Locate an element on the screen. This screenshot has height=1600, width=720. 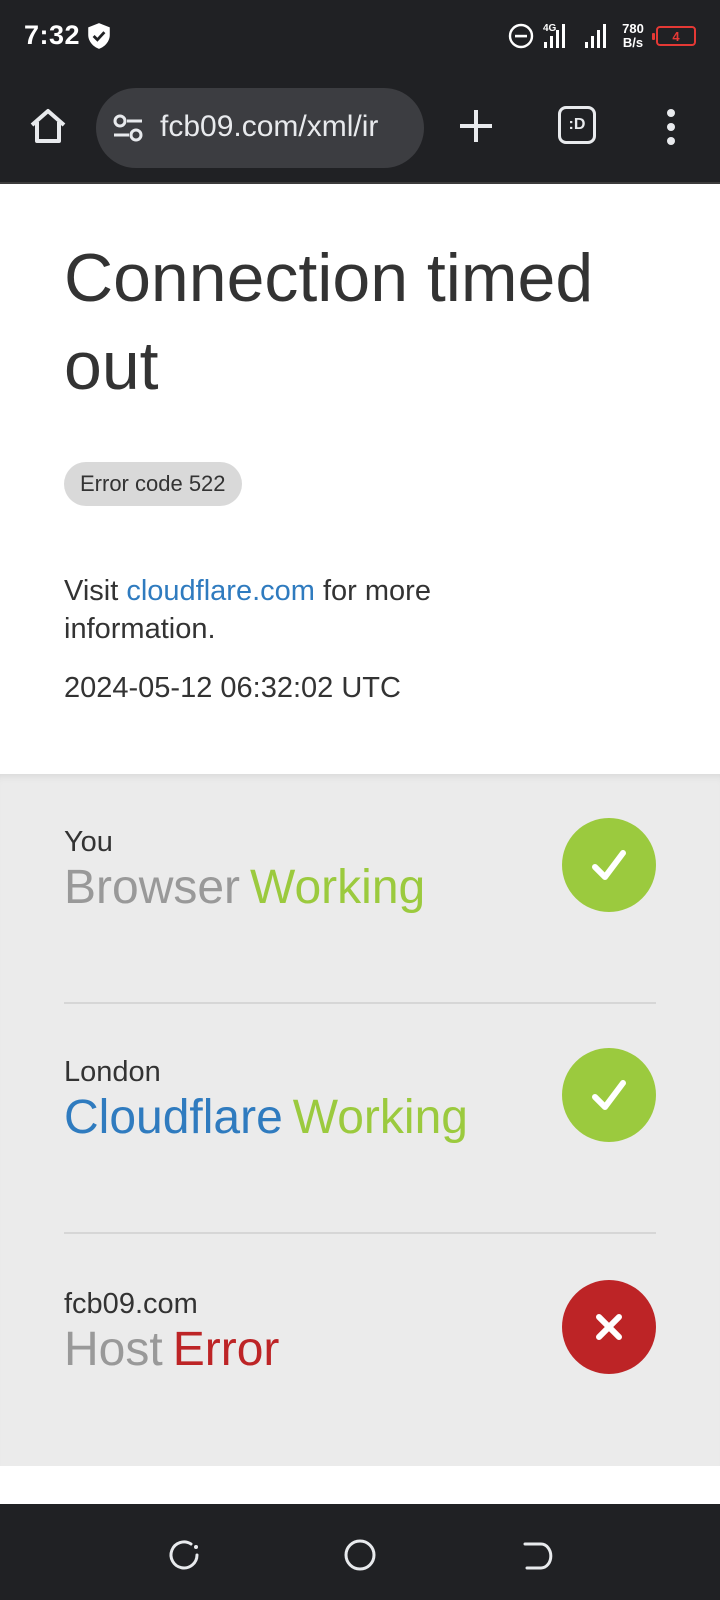
more-menu-icon is located at coordinates (671, 127).